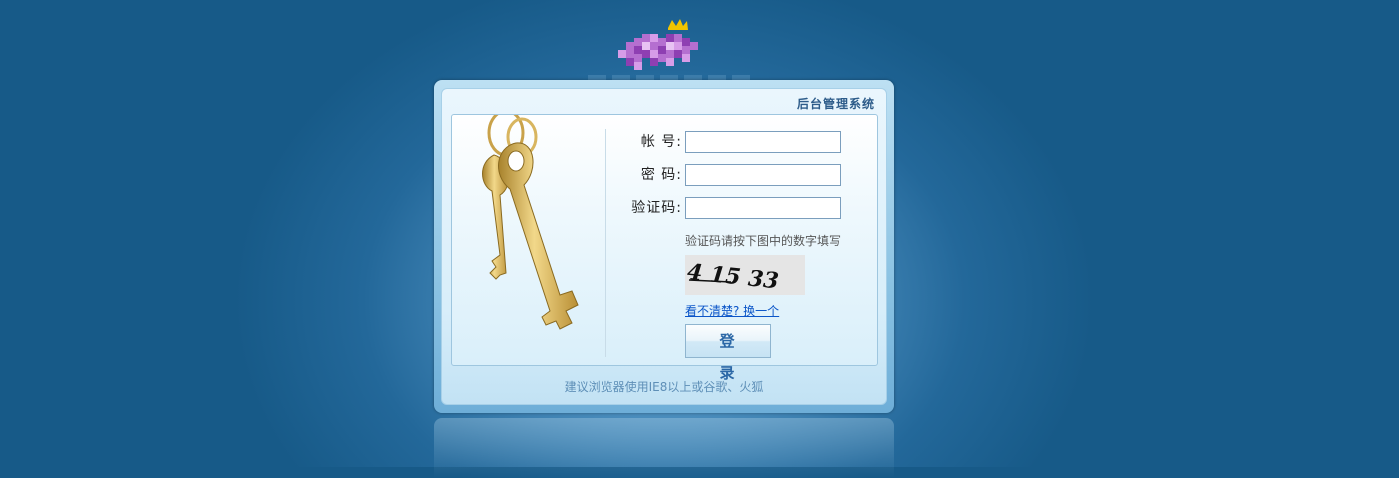 Image resolution: width=1399 pixels, height=478 pixels. Describe the element at coordinates (656, 208) in the screenshot. I see `captcha-label: 验证码:` at that location.